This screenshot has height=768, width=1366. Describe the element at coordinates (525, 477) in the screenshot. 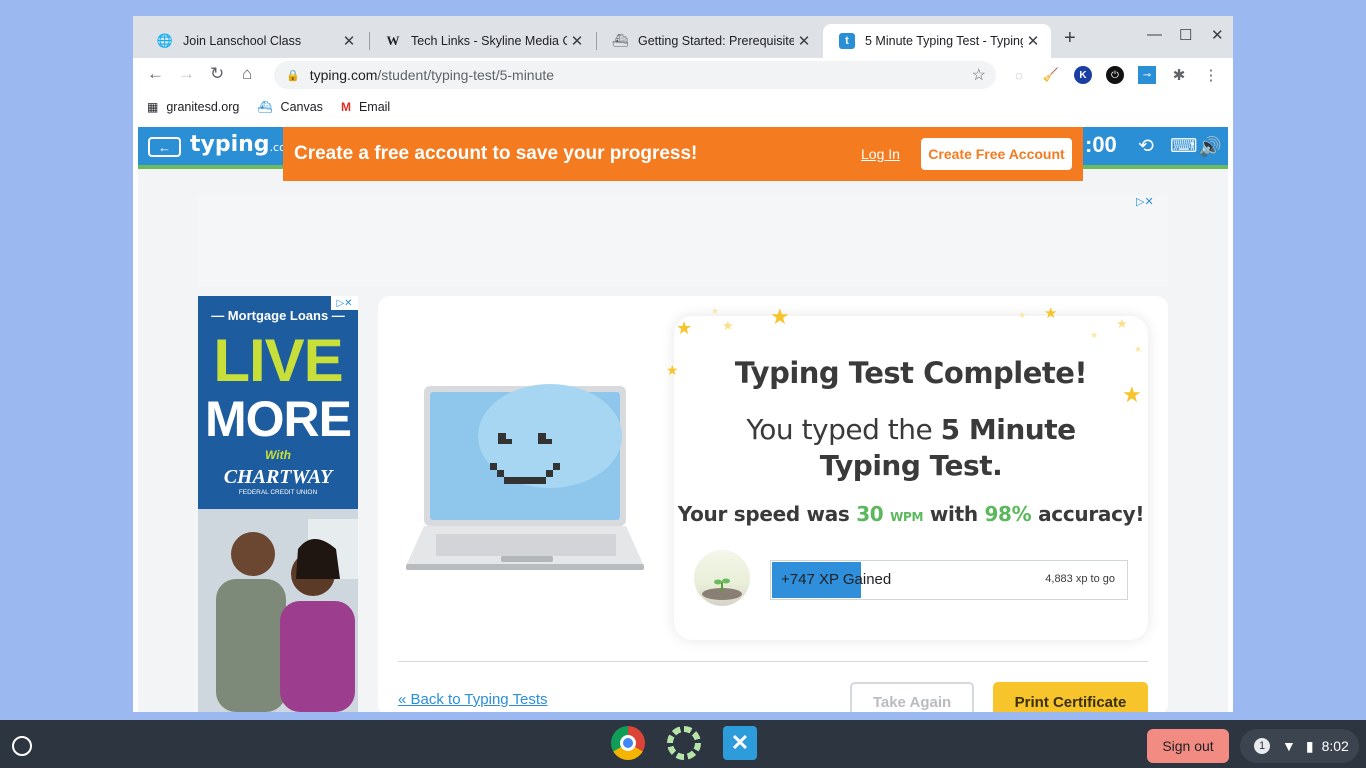

I see `laptop-illustration` at that location.